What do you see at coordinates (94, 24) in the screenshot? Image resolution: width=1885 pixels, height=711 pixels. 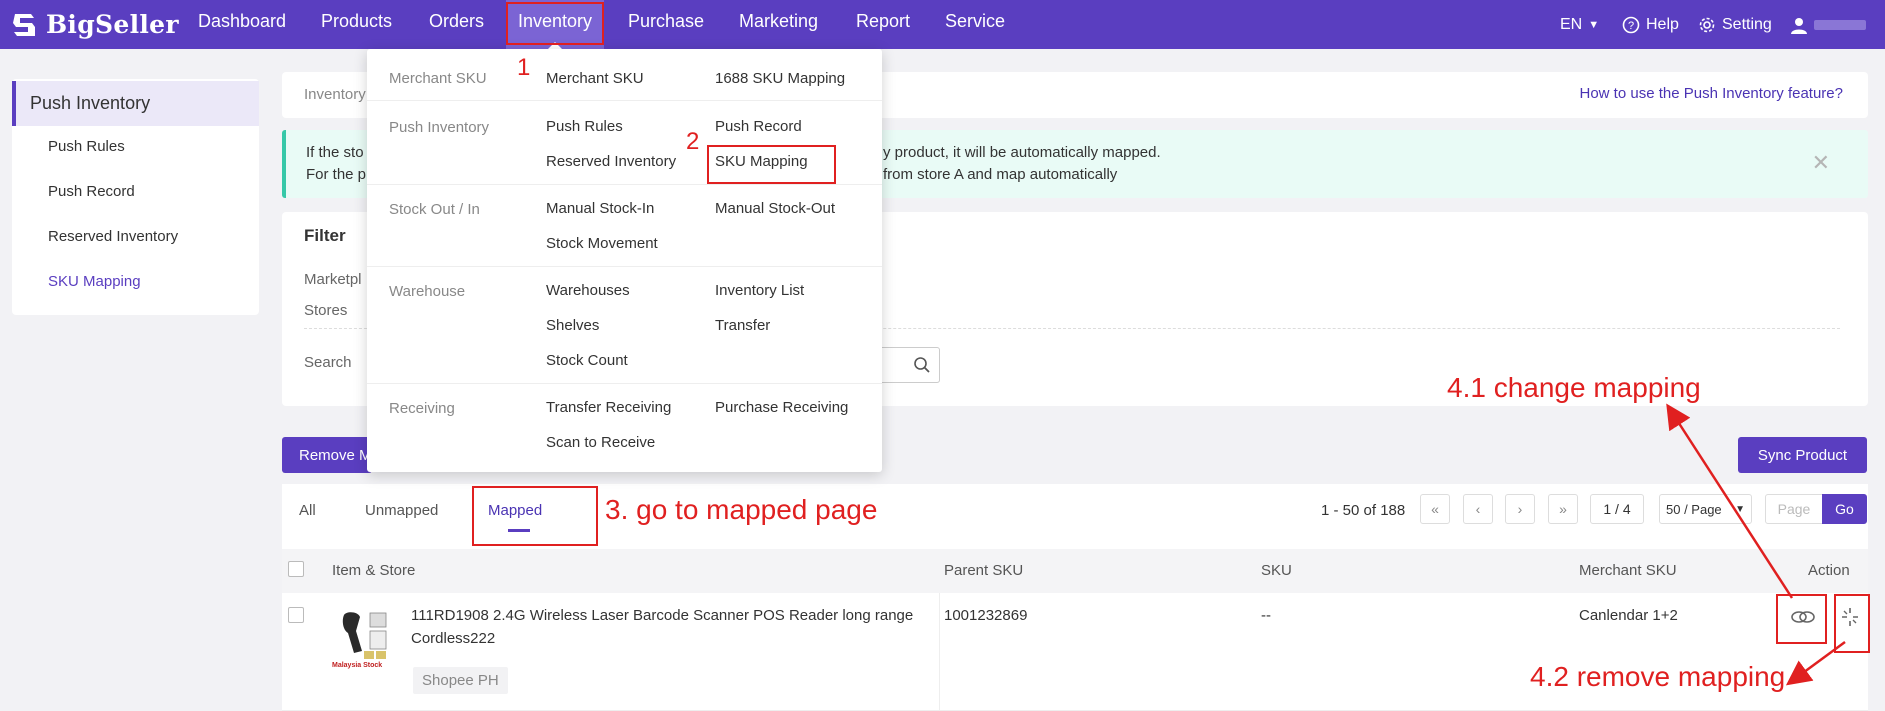 I see `brand-logo: BigSeller` at bounding box center [94, 24].